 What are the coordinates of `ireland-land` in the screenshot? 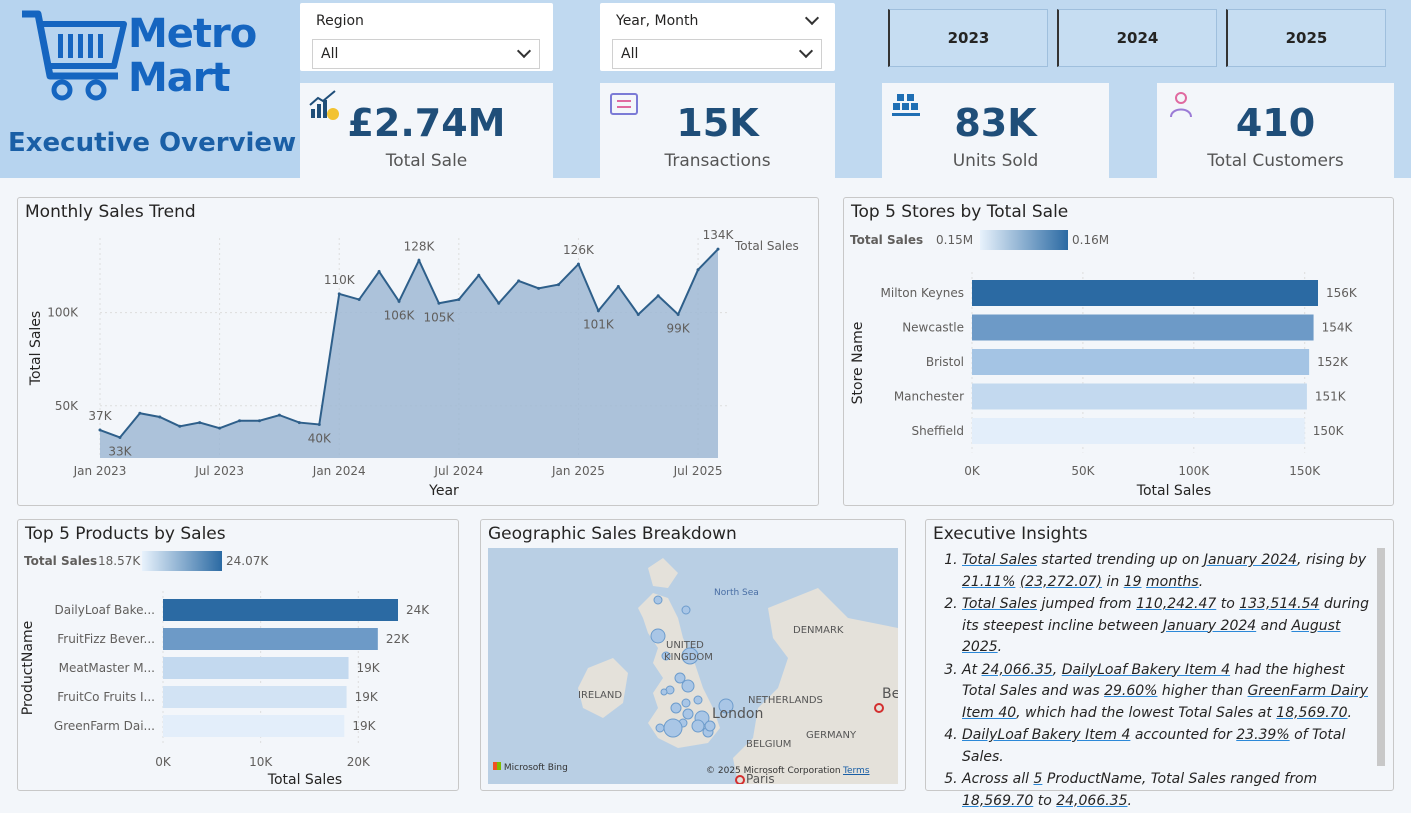 It's located at (603, 688).